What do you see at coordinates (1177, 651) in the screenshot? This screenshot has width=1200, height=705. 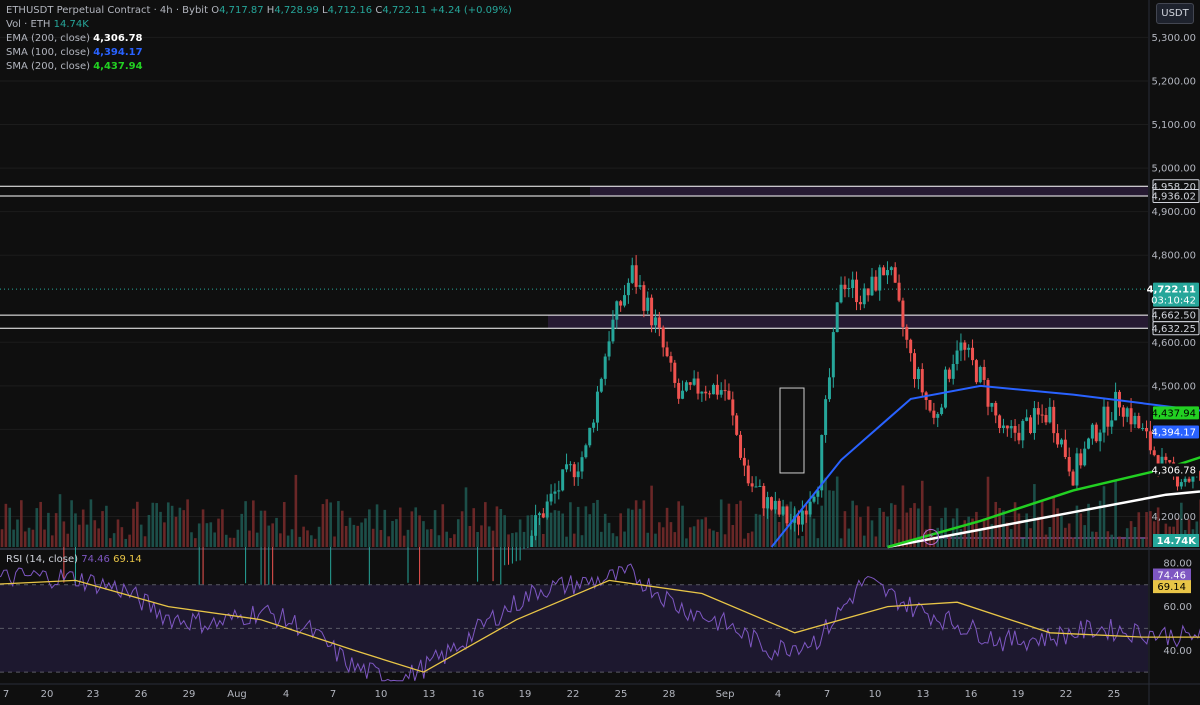 I see `rsi-tick-label: 40.00` at bounding box center [1177, 651].